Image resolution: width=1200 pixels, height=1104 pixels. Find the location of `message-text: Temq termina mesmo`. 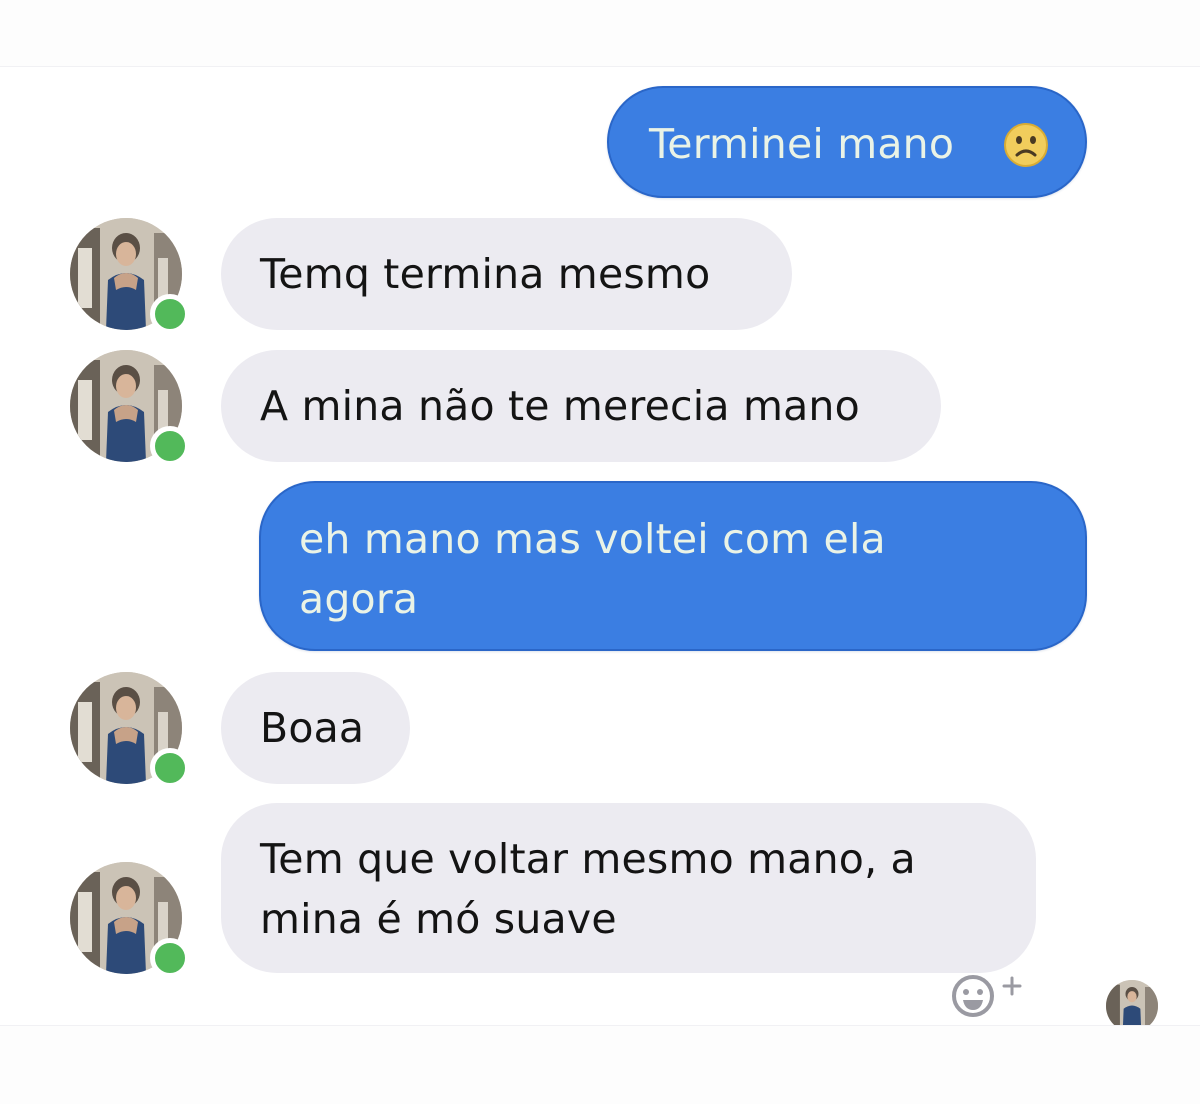

message-text: Temq termina mesmo is located at coordinates (485, 274).